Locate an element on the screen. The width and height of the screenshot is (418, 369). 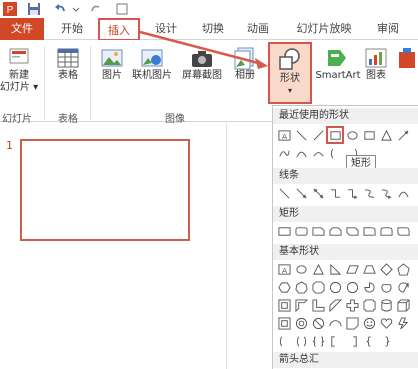
tab-file: 文件 is located at coordinates (22, 29).